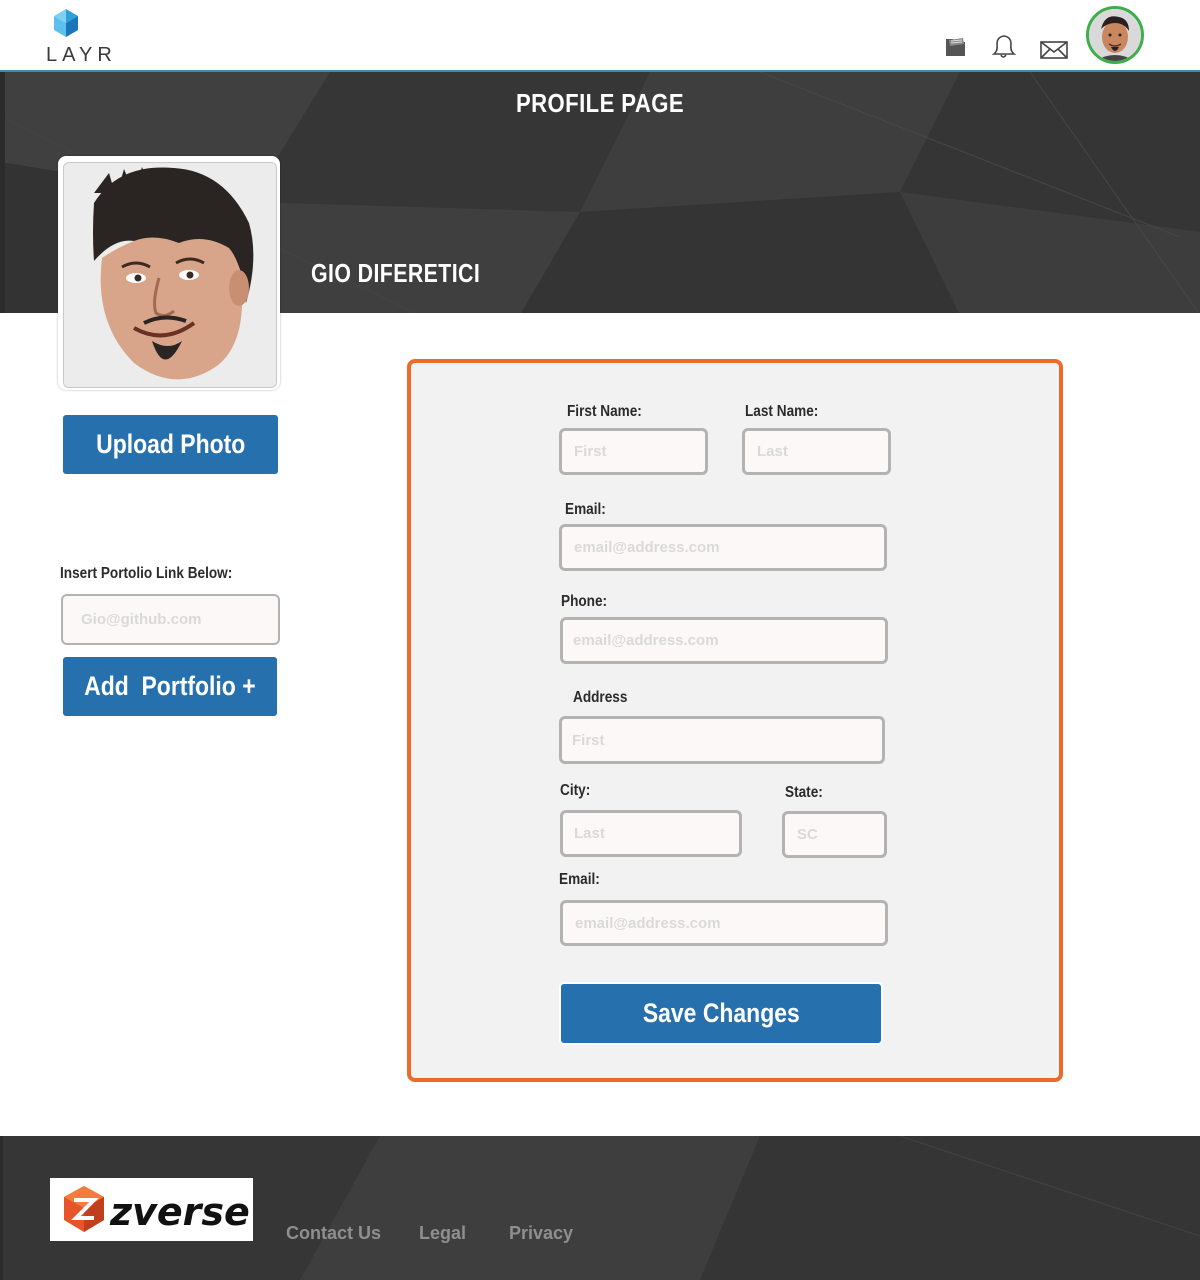 This screenshot has height=1280, width=1200. Describe the element at coordinates (600, 697) in the screenshot. I see `address-label: Address` at that location.